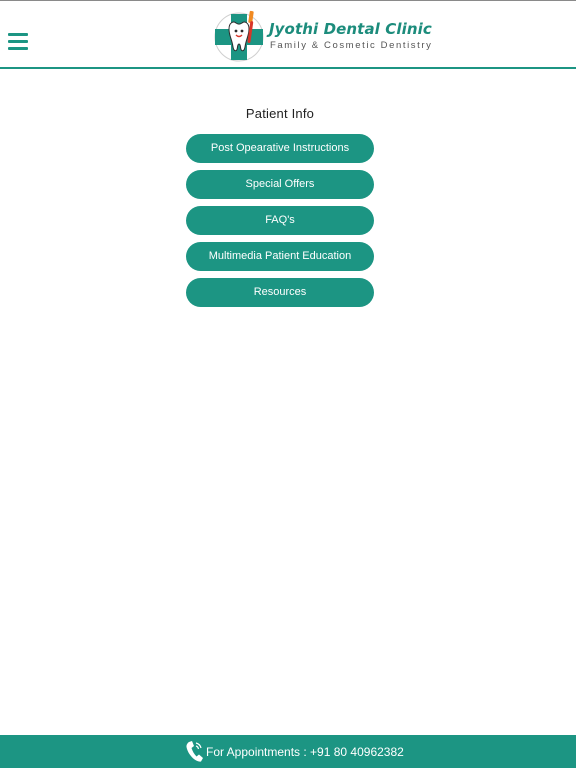  Describe the element at coordinates (280, 292) in the screenshot. I see `resources-button: Resources` at that location.